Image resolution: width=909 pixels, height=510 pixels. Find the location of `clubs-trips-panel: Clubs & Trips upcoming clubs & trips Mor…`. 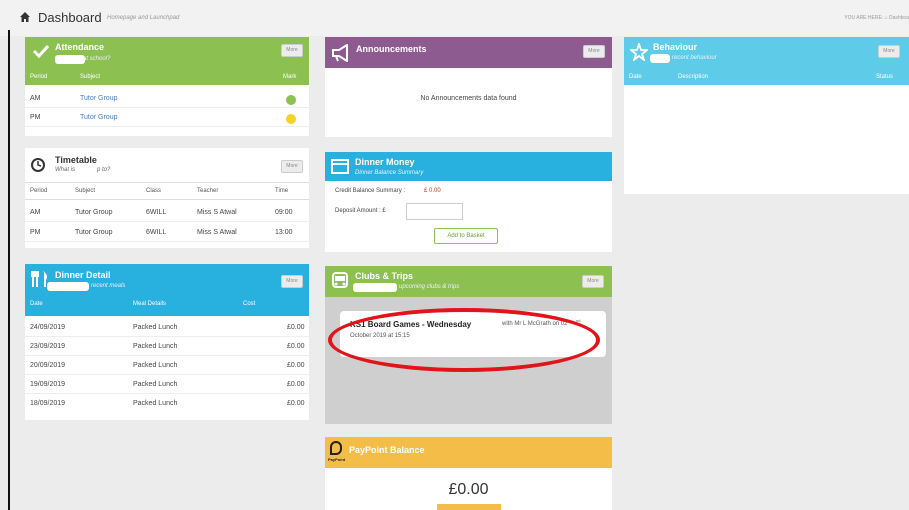

clubs-trips-panel: Clubs & Trips upcoming clubs & trips Mor… is located at coordinates (468, 345).